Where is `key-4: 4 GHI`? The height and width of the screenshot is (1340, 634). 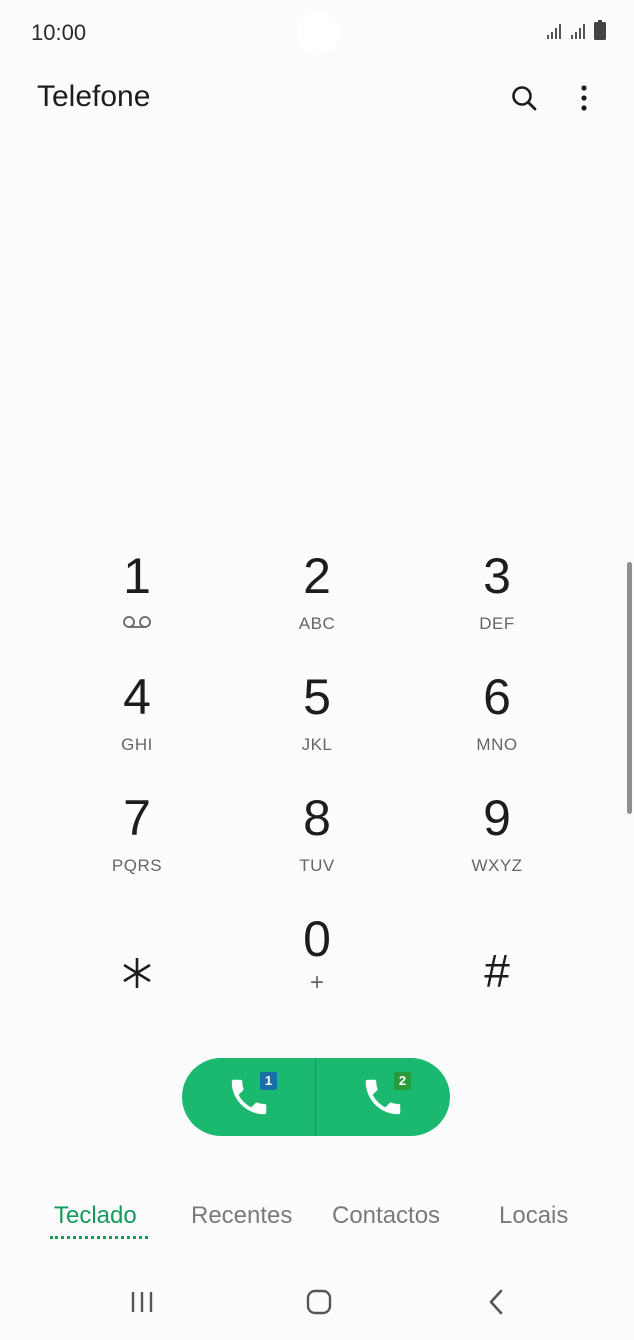
key-4: 4 GHI is located at coordinates (137, 721).